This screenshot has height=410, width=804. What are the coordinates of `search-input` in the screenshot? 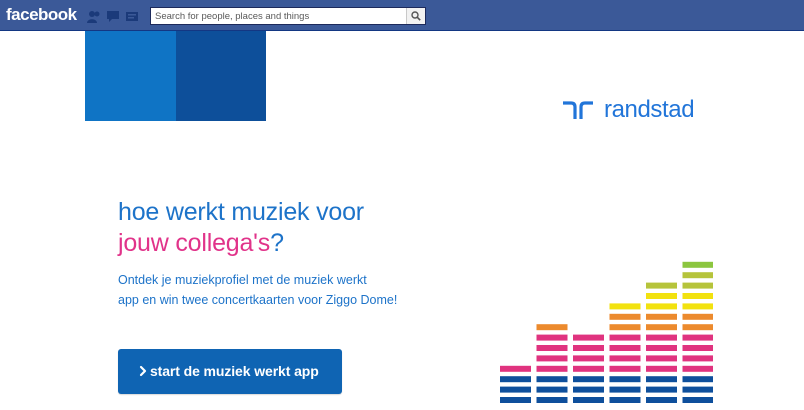 It's located at (279, 16).